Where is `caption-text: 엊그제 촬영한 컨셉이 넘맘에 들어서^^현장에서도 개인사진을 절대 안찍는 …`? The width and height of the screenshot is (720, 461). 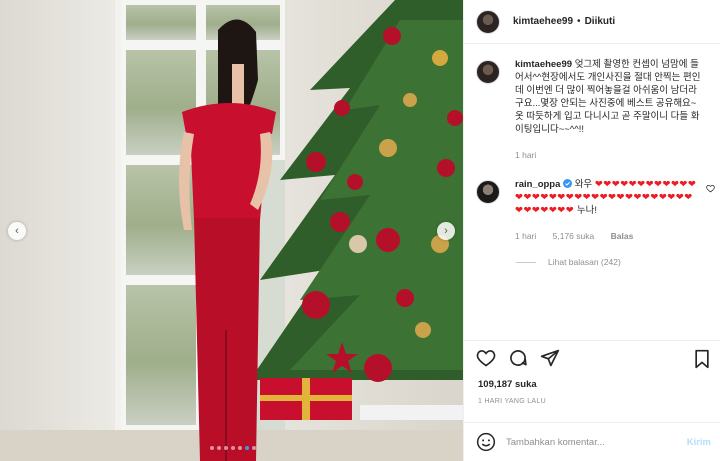 caption-text: 엊그제 촬영한 컨셉이 넘맘에 들어서^^현장에서도 개인사진을 절대 안찍는 … is located at coordinates (608, 97).